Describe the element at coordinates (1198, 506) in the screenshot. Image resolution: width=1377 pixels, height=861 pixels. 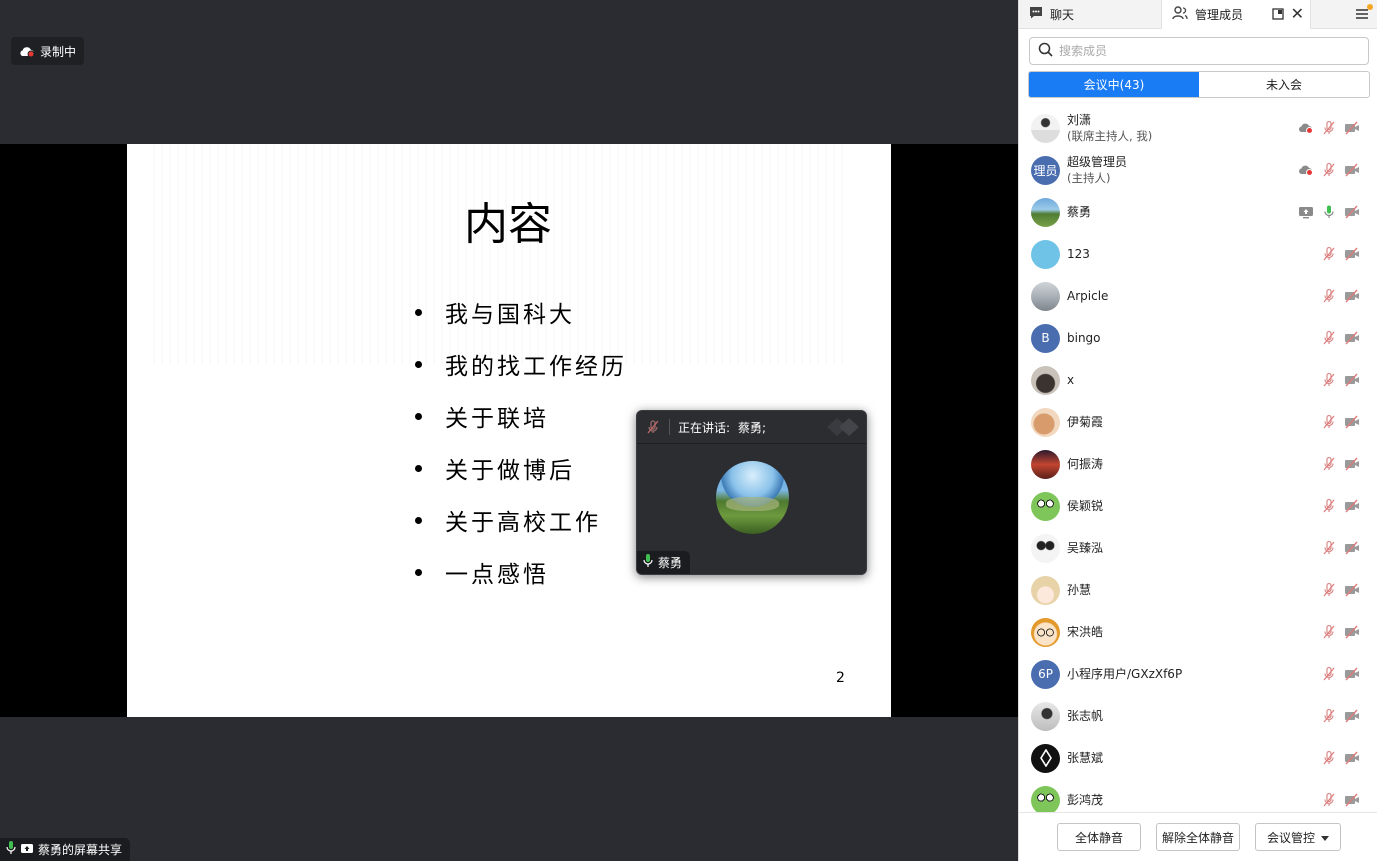
I see `member-row: 侯颖锐` at that location.